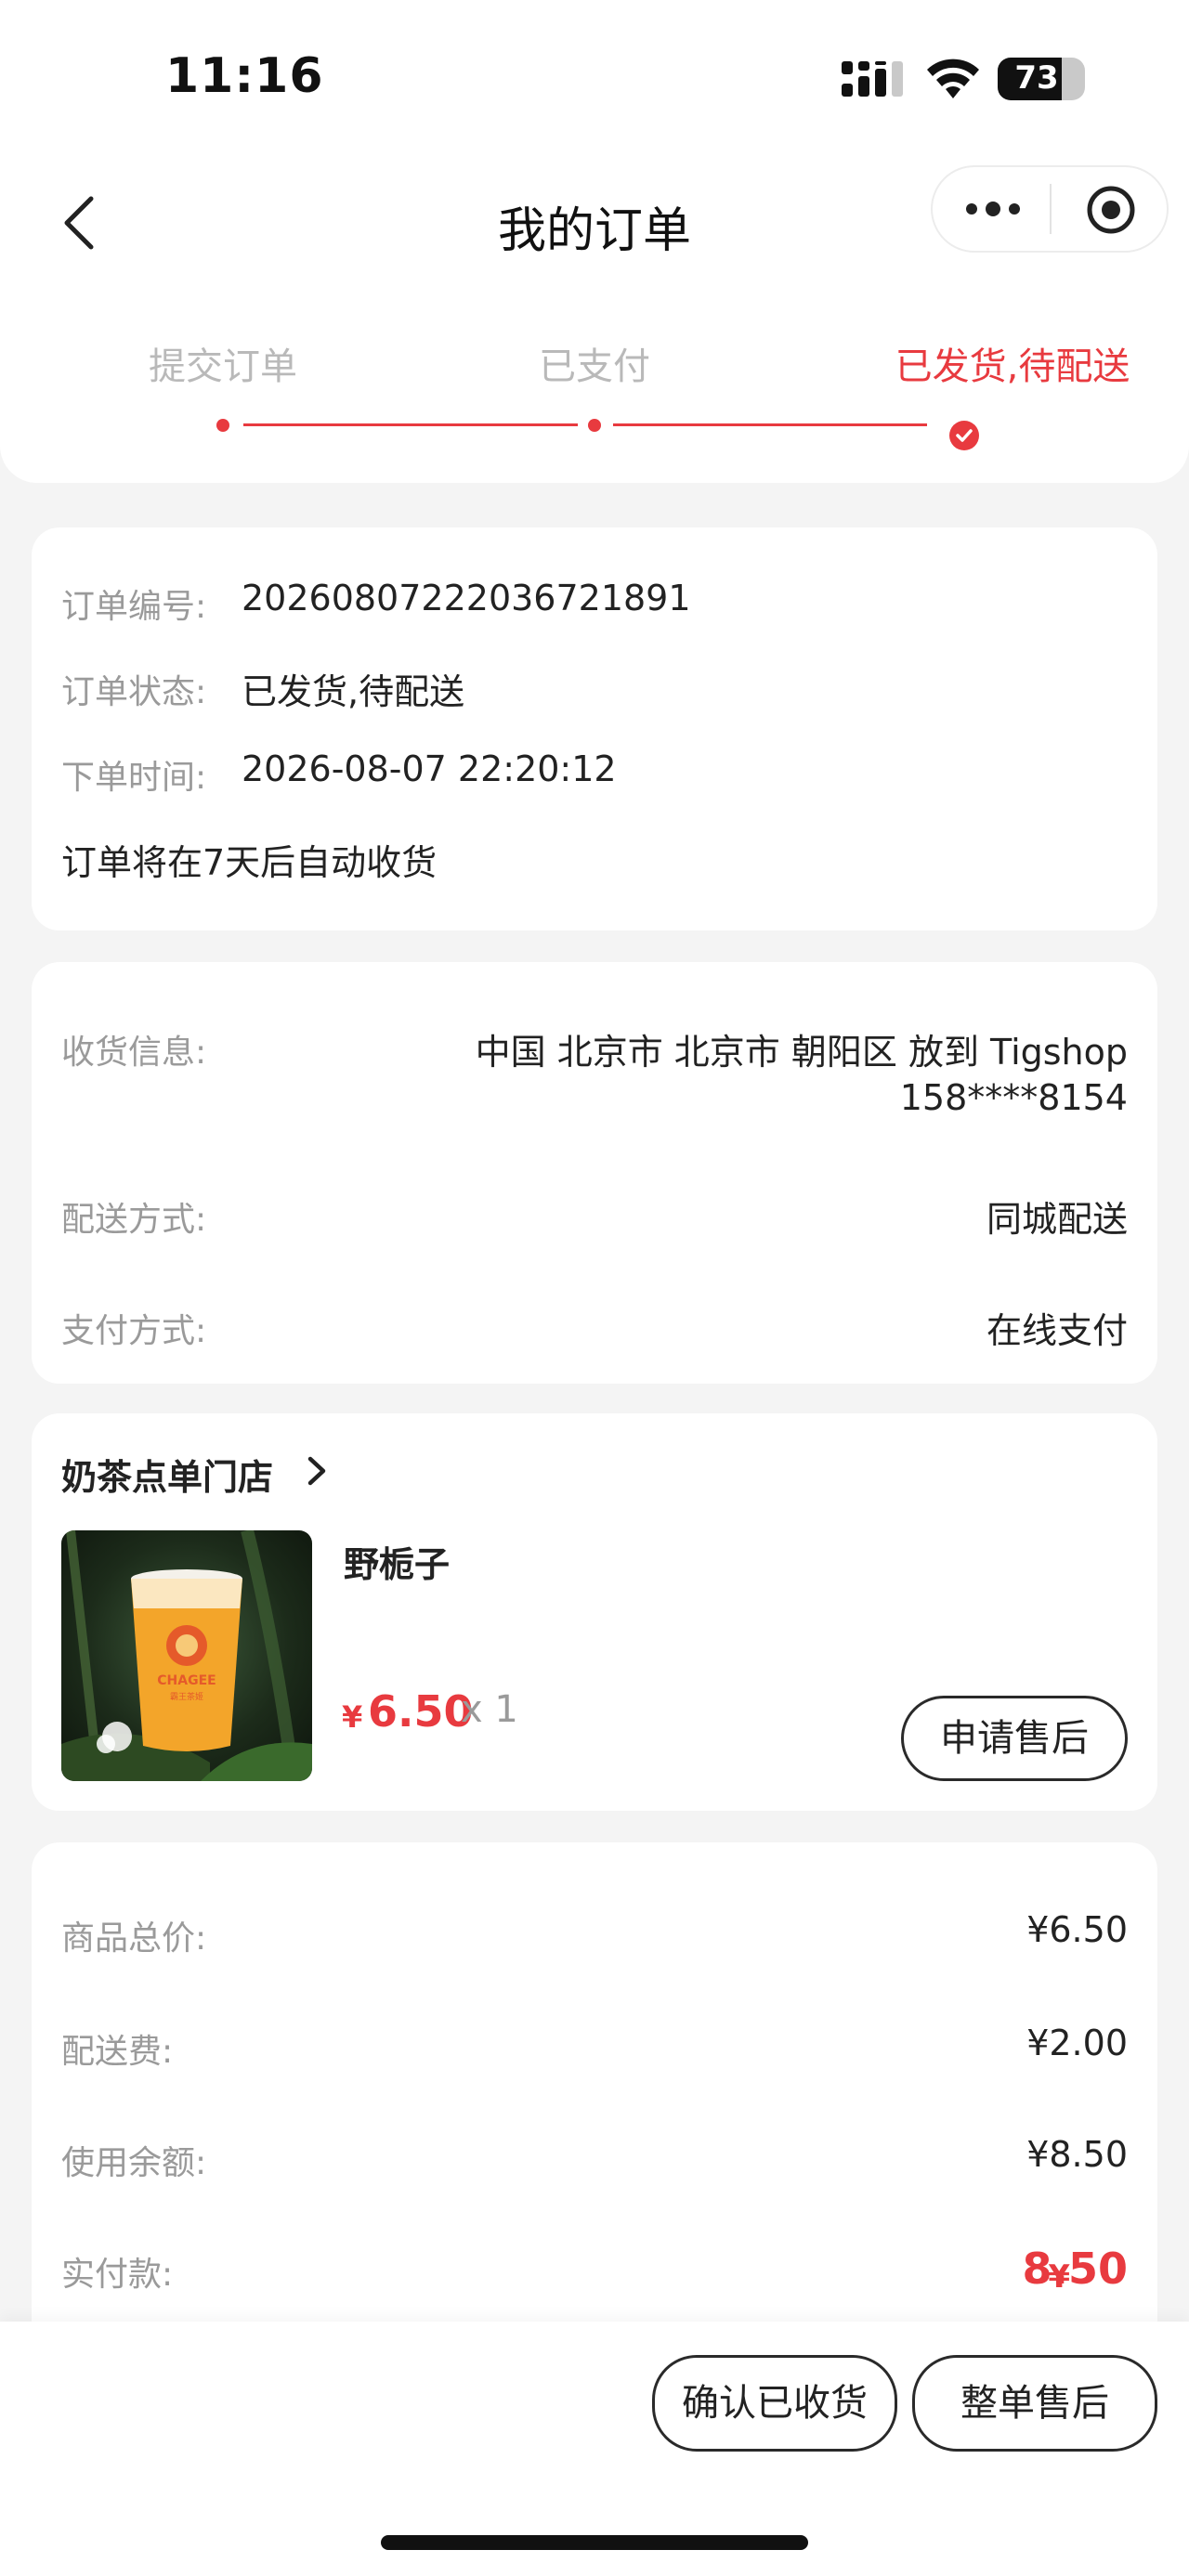 The image size is (1189, 2576). Describe the element at coordinates (134, 778) in the screenshot. I see `order-time-label: 下单时间:` at that location.